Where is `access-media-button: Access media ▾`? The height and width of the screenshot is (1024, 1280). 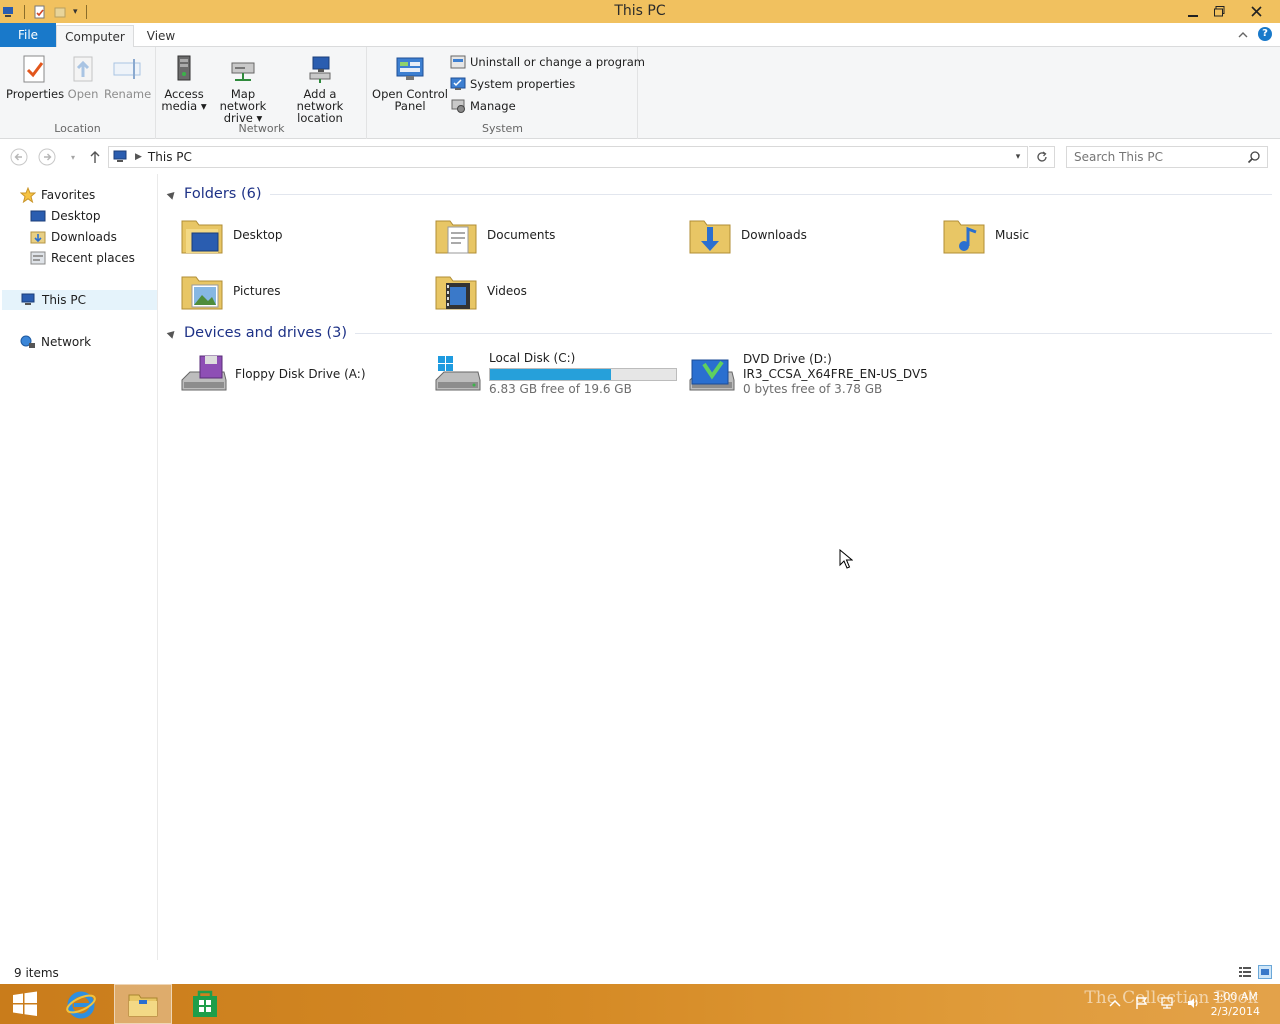
access-media-button: Access media ▾ is located at coordinates (184, 82).